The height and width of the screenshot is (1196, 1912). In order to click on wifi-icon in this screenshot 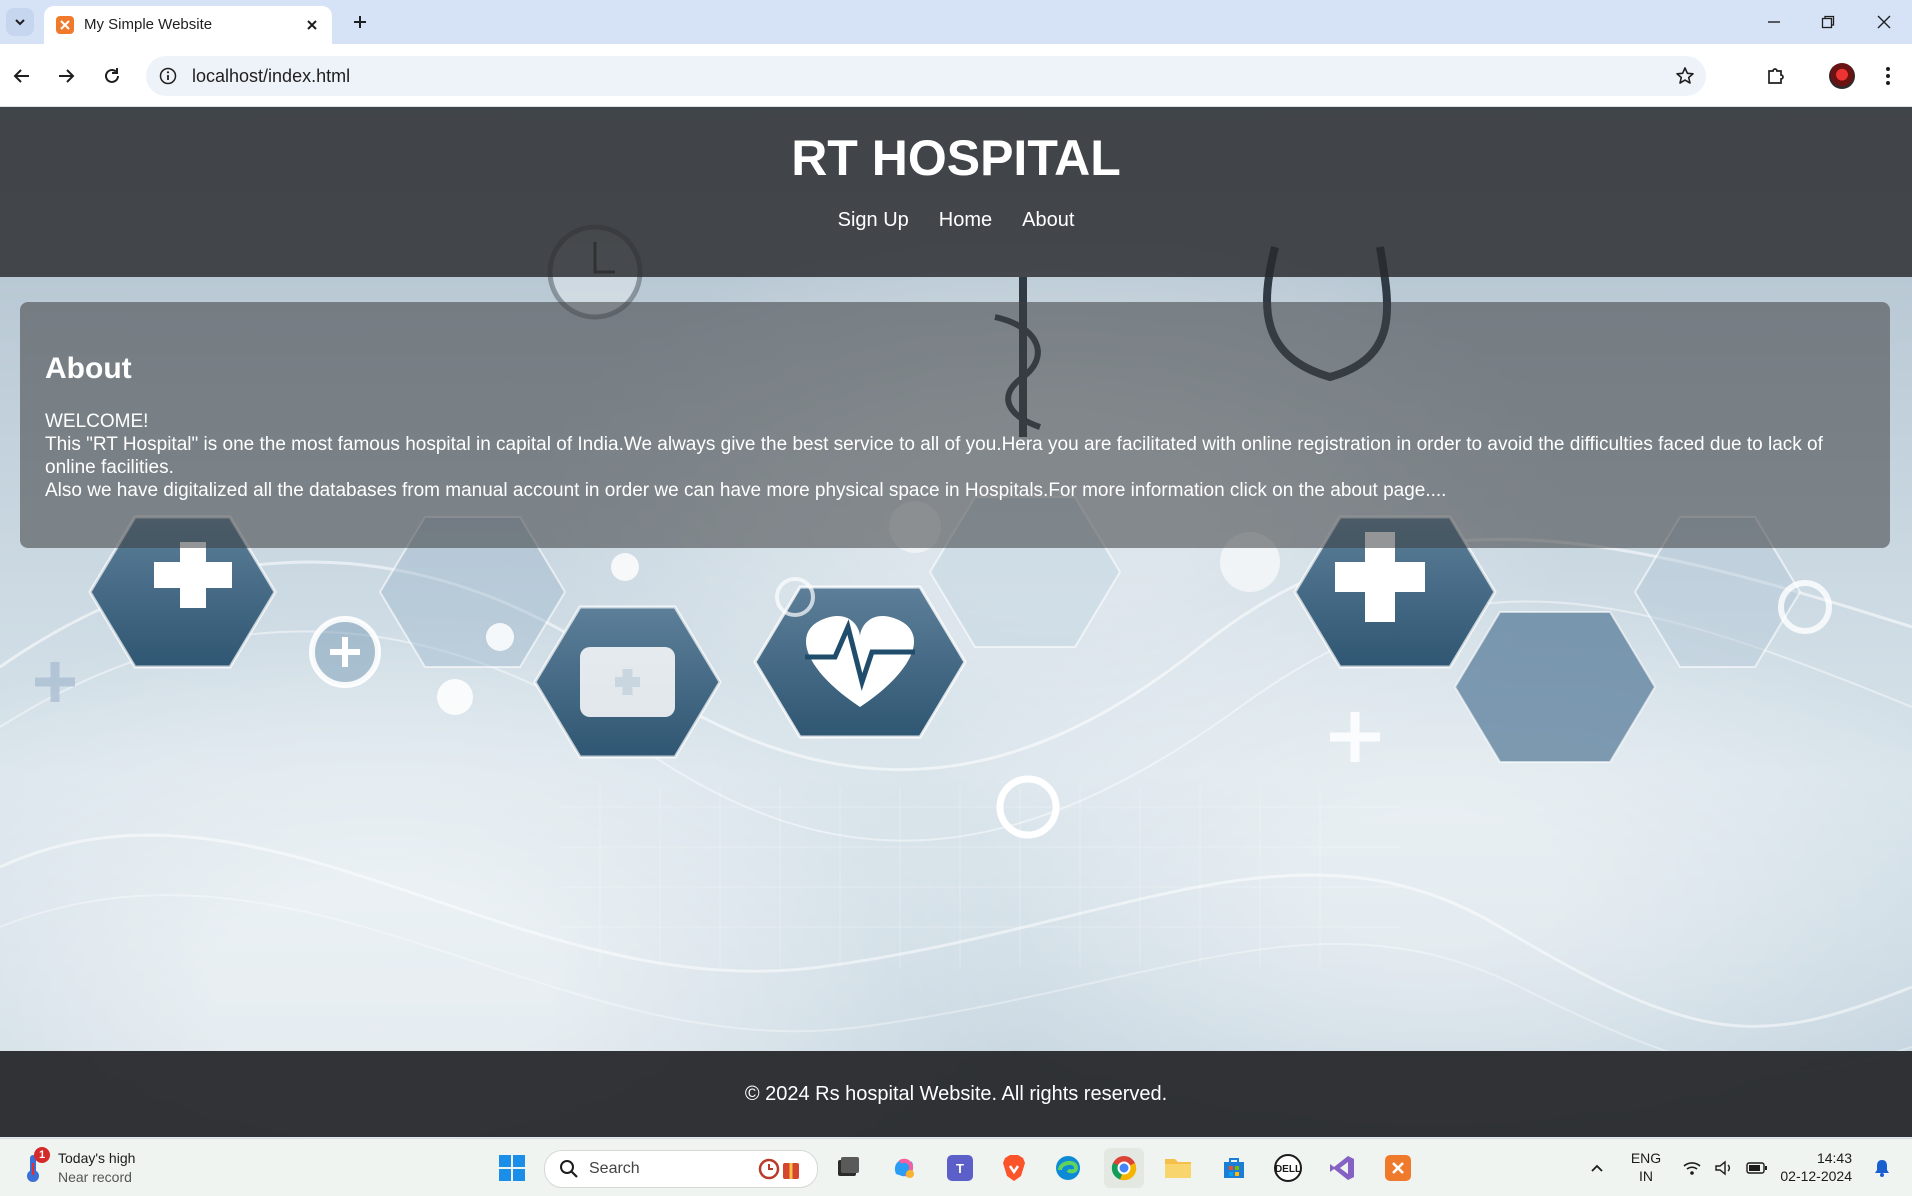, I will do `click(1692, 1168)`.